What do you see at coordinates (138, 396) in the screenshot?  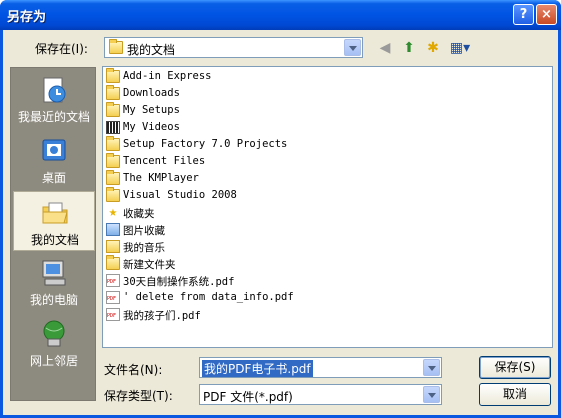 I see `filetype-label: 保存类型(T):` at bounding box center [138, 396].